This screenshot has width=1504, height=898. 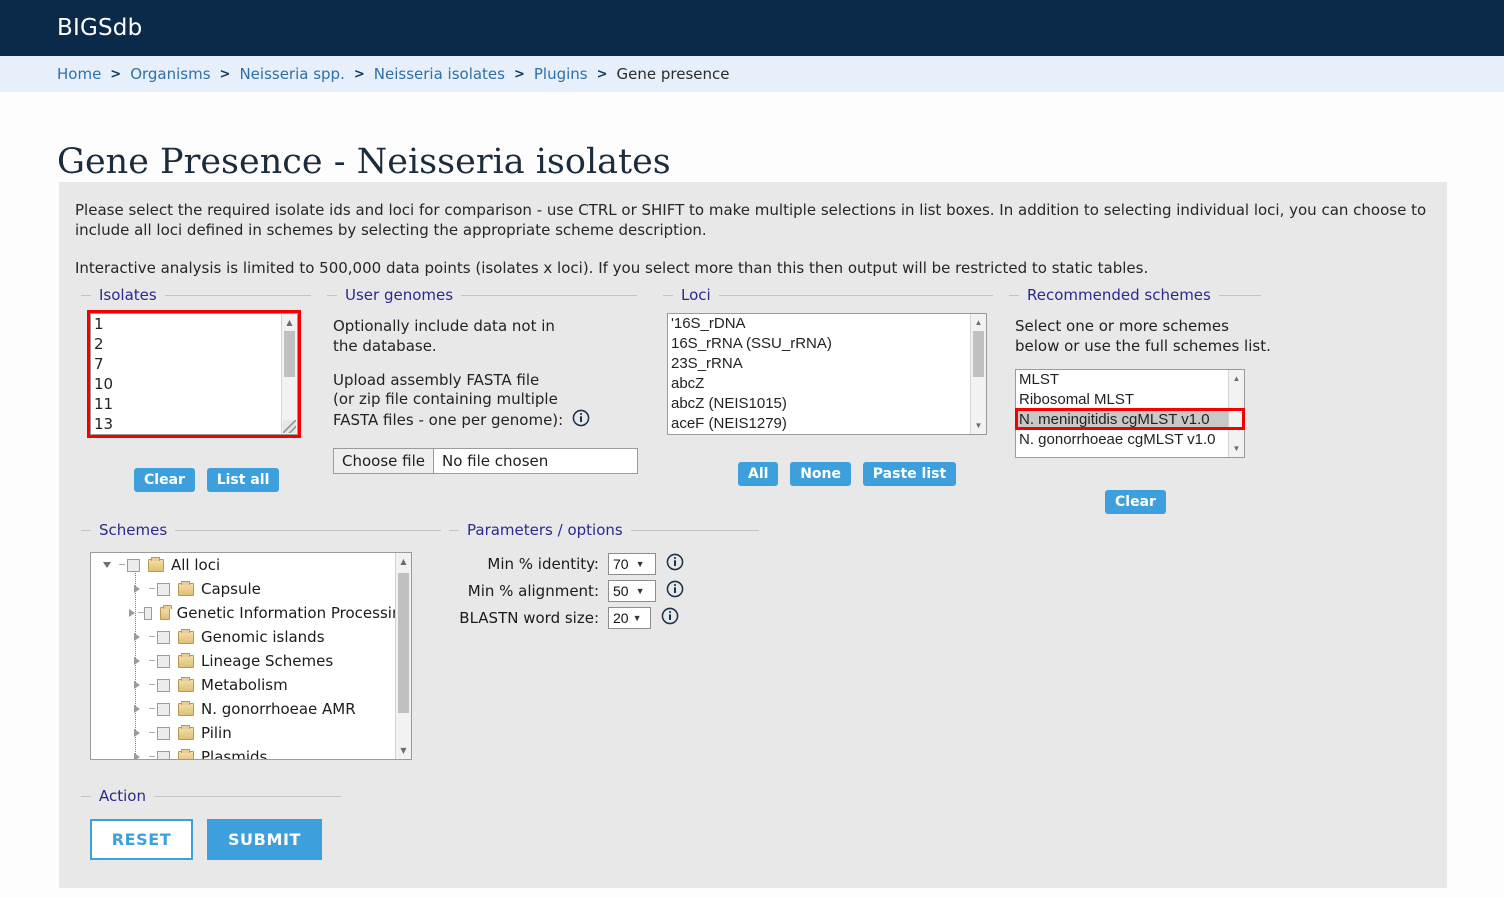 What do you see at coordinates (1236, 413) in the screenshot?
I see `recommended-schemes-scrollbar: ▲ ▼` at bounding box center [1236, 413].